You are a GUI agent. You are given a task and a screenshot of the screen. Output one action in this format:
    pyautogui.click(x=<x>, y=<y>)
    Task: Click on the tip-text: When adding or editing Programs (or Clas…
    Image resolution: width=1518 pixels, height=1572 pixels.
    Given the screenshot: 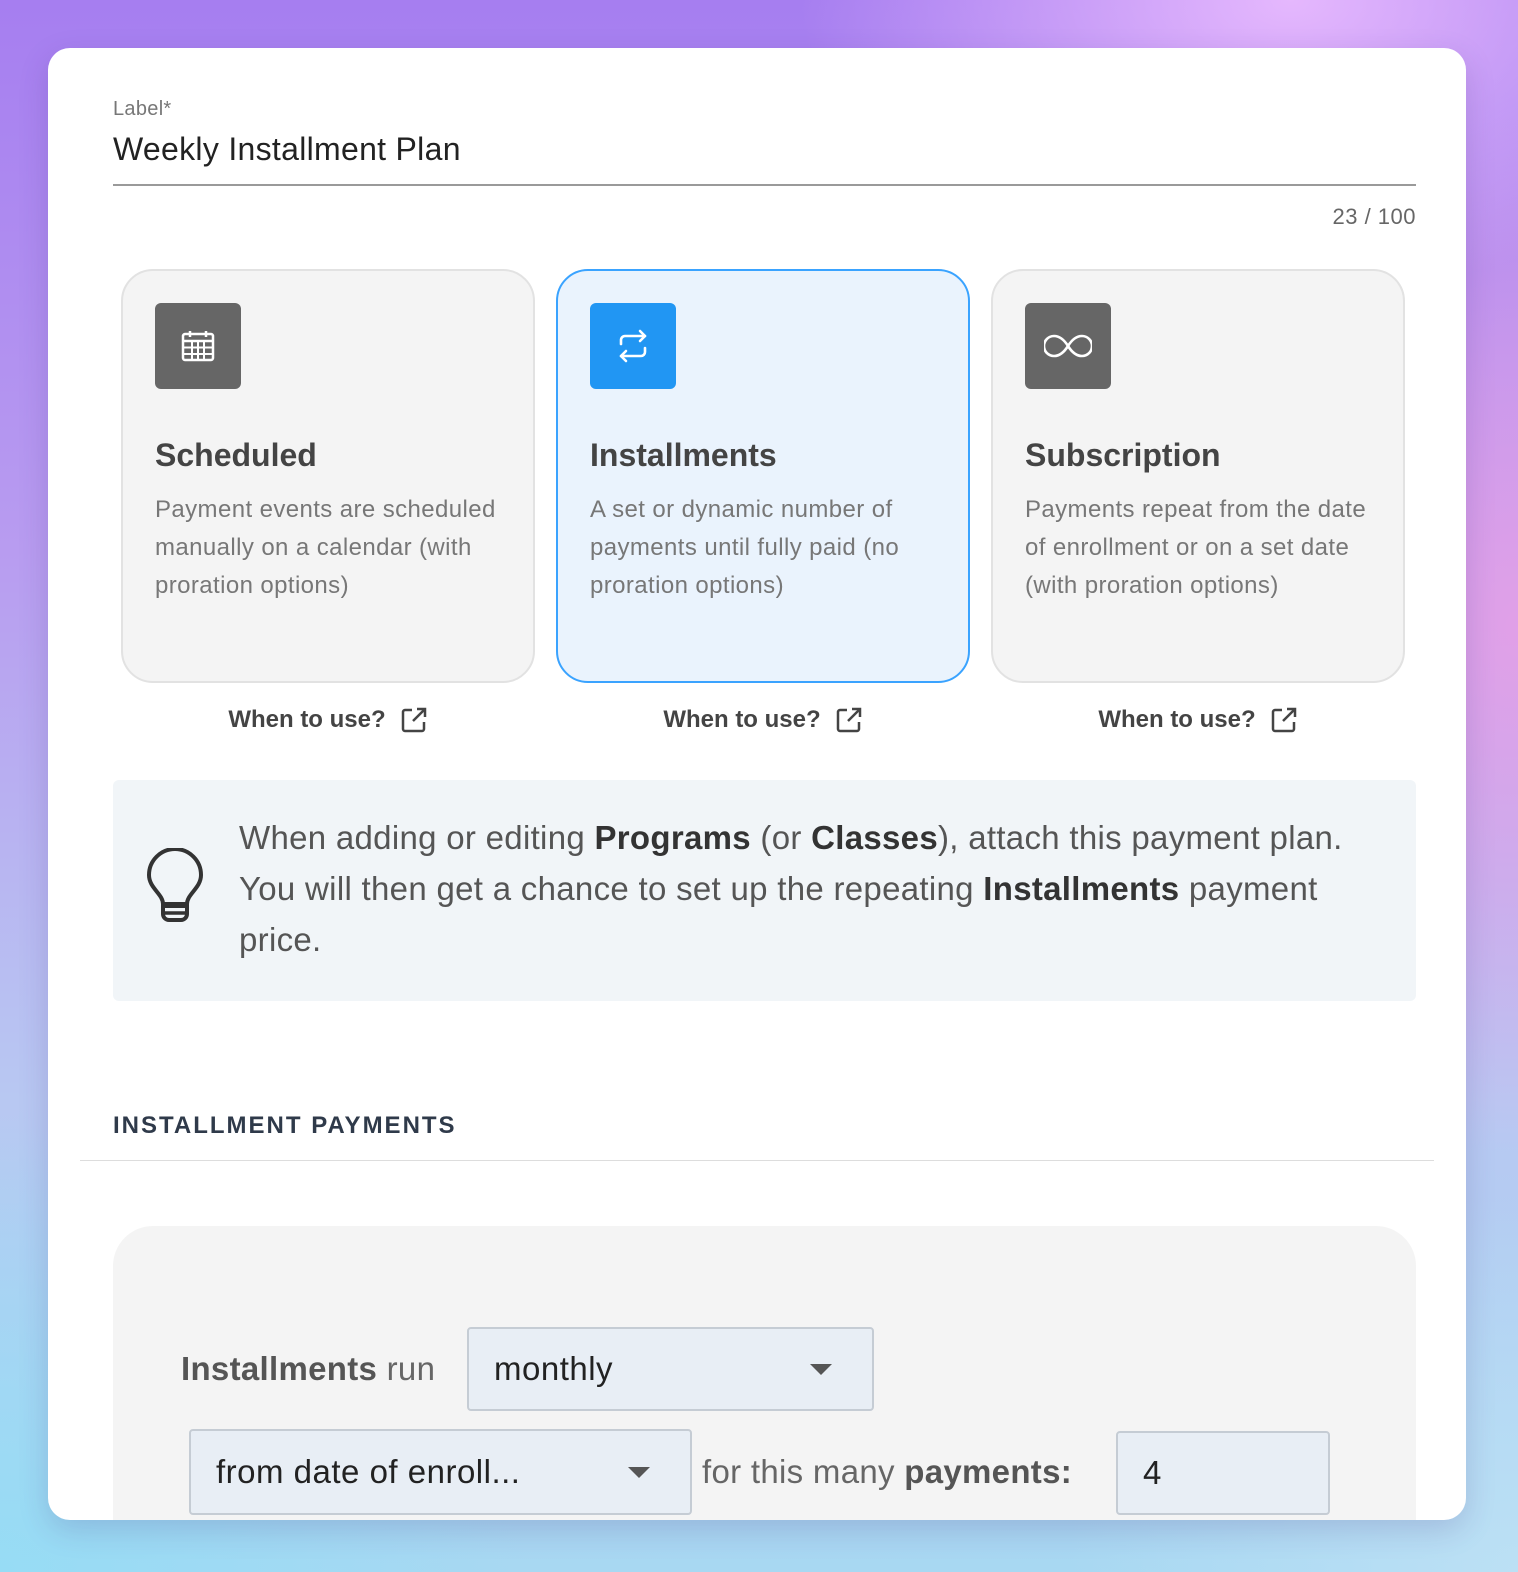 What is the action you would take?
    pyautogui.click(x=809, y=888)
    